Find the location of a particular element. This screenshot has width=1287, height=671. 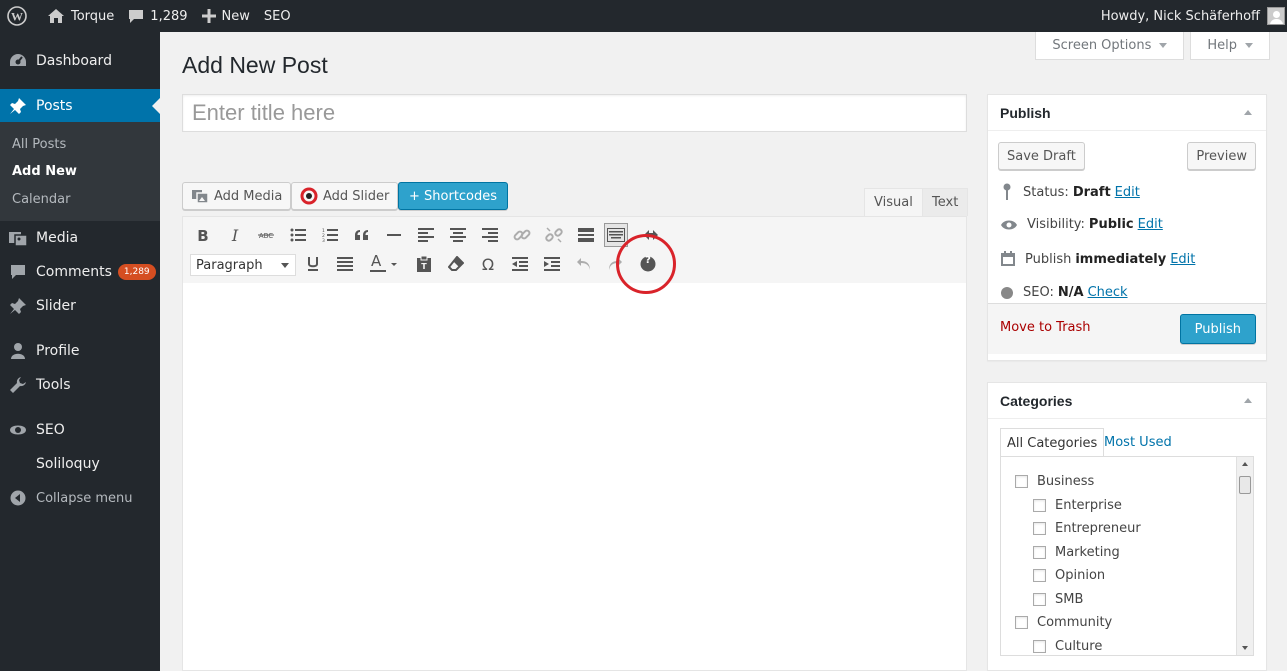

tab-text: Text is located at coordinates (945, 202).